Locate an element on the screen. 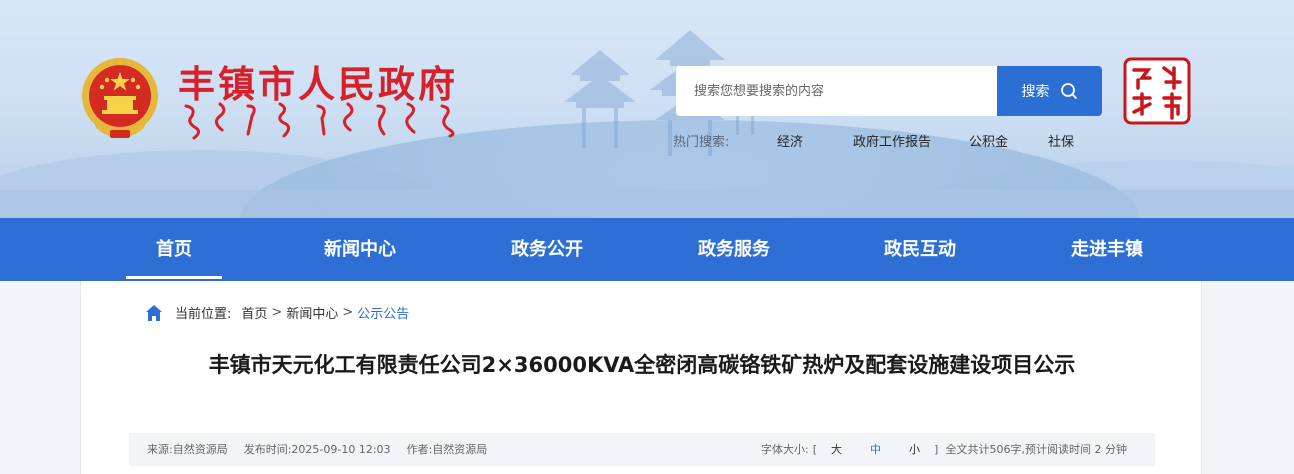 This screenshot has width=1294, height=474. font-size-bracket-open: [ is located at coordinates (815, 449).